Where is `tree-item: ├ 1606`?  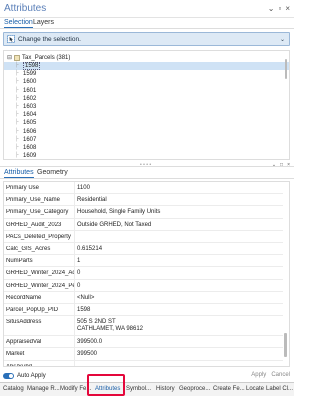 tree-item: ├ 1606 is located at coordinates (146, 132).